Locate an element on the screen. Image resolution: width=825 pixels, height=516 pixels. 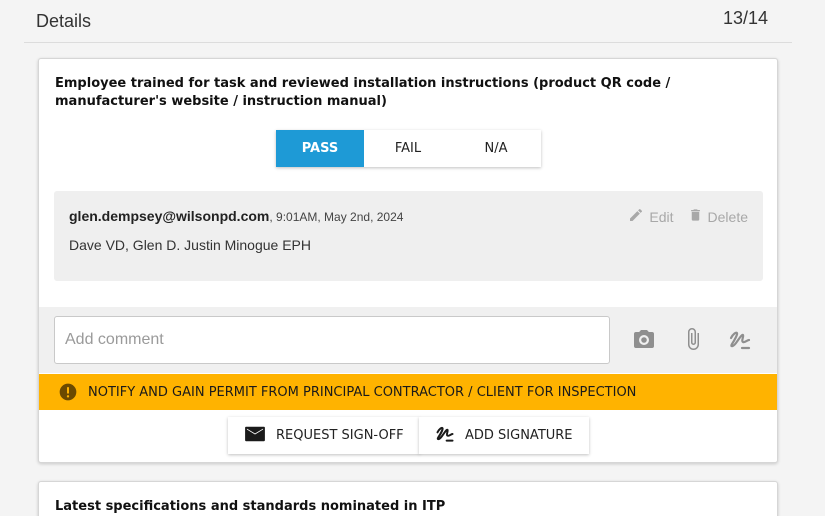
edit-label: Edit is located at coordinates (661, 216).